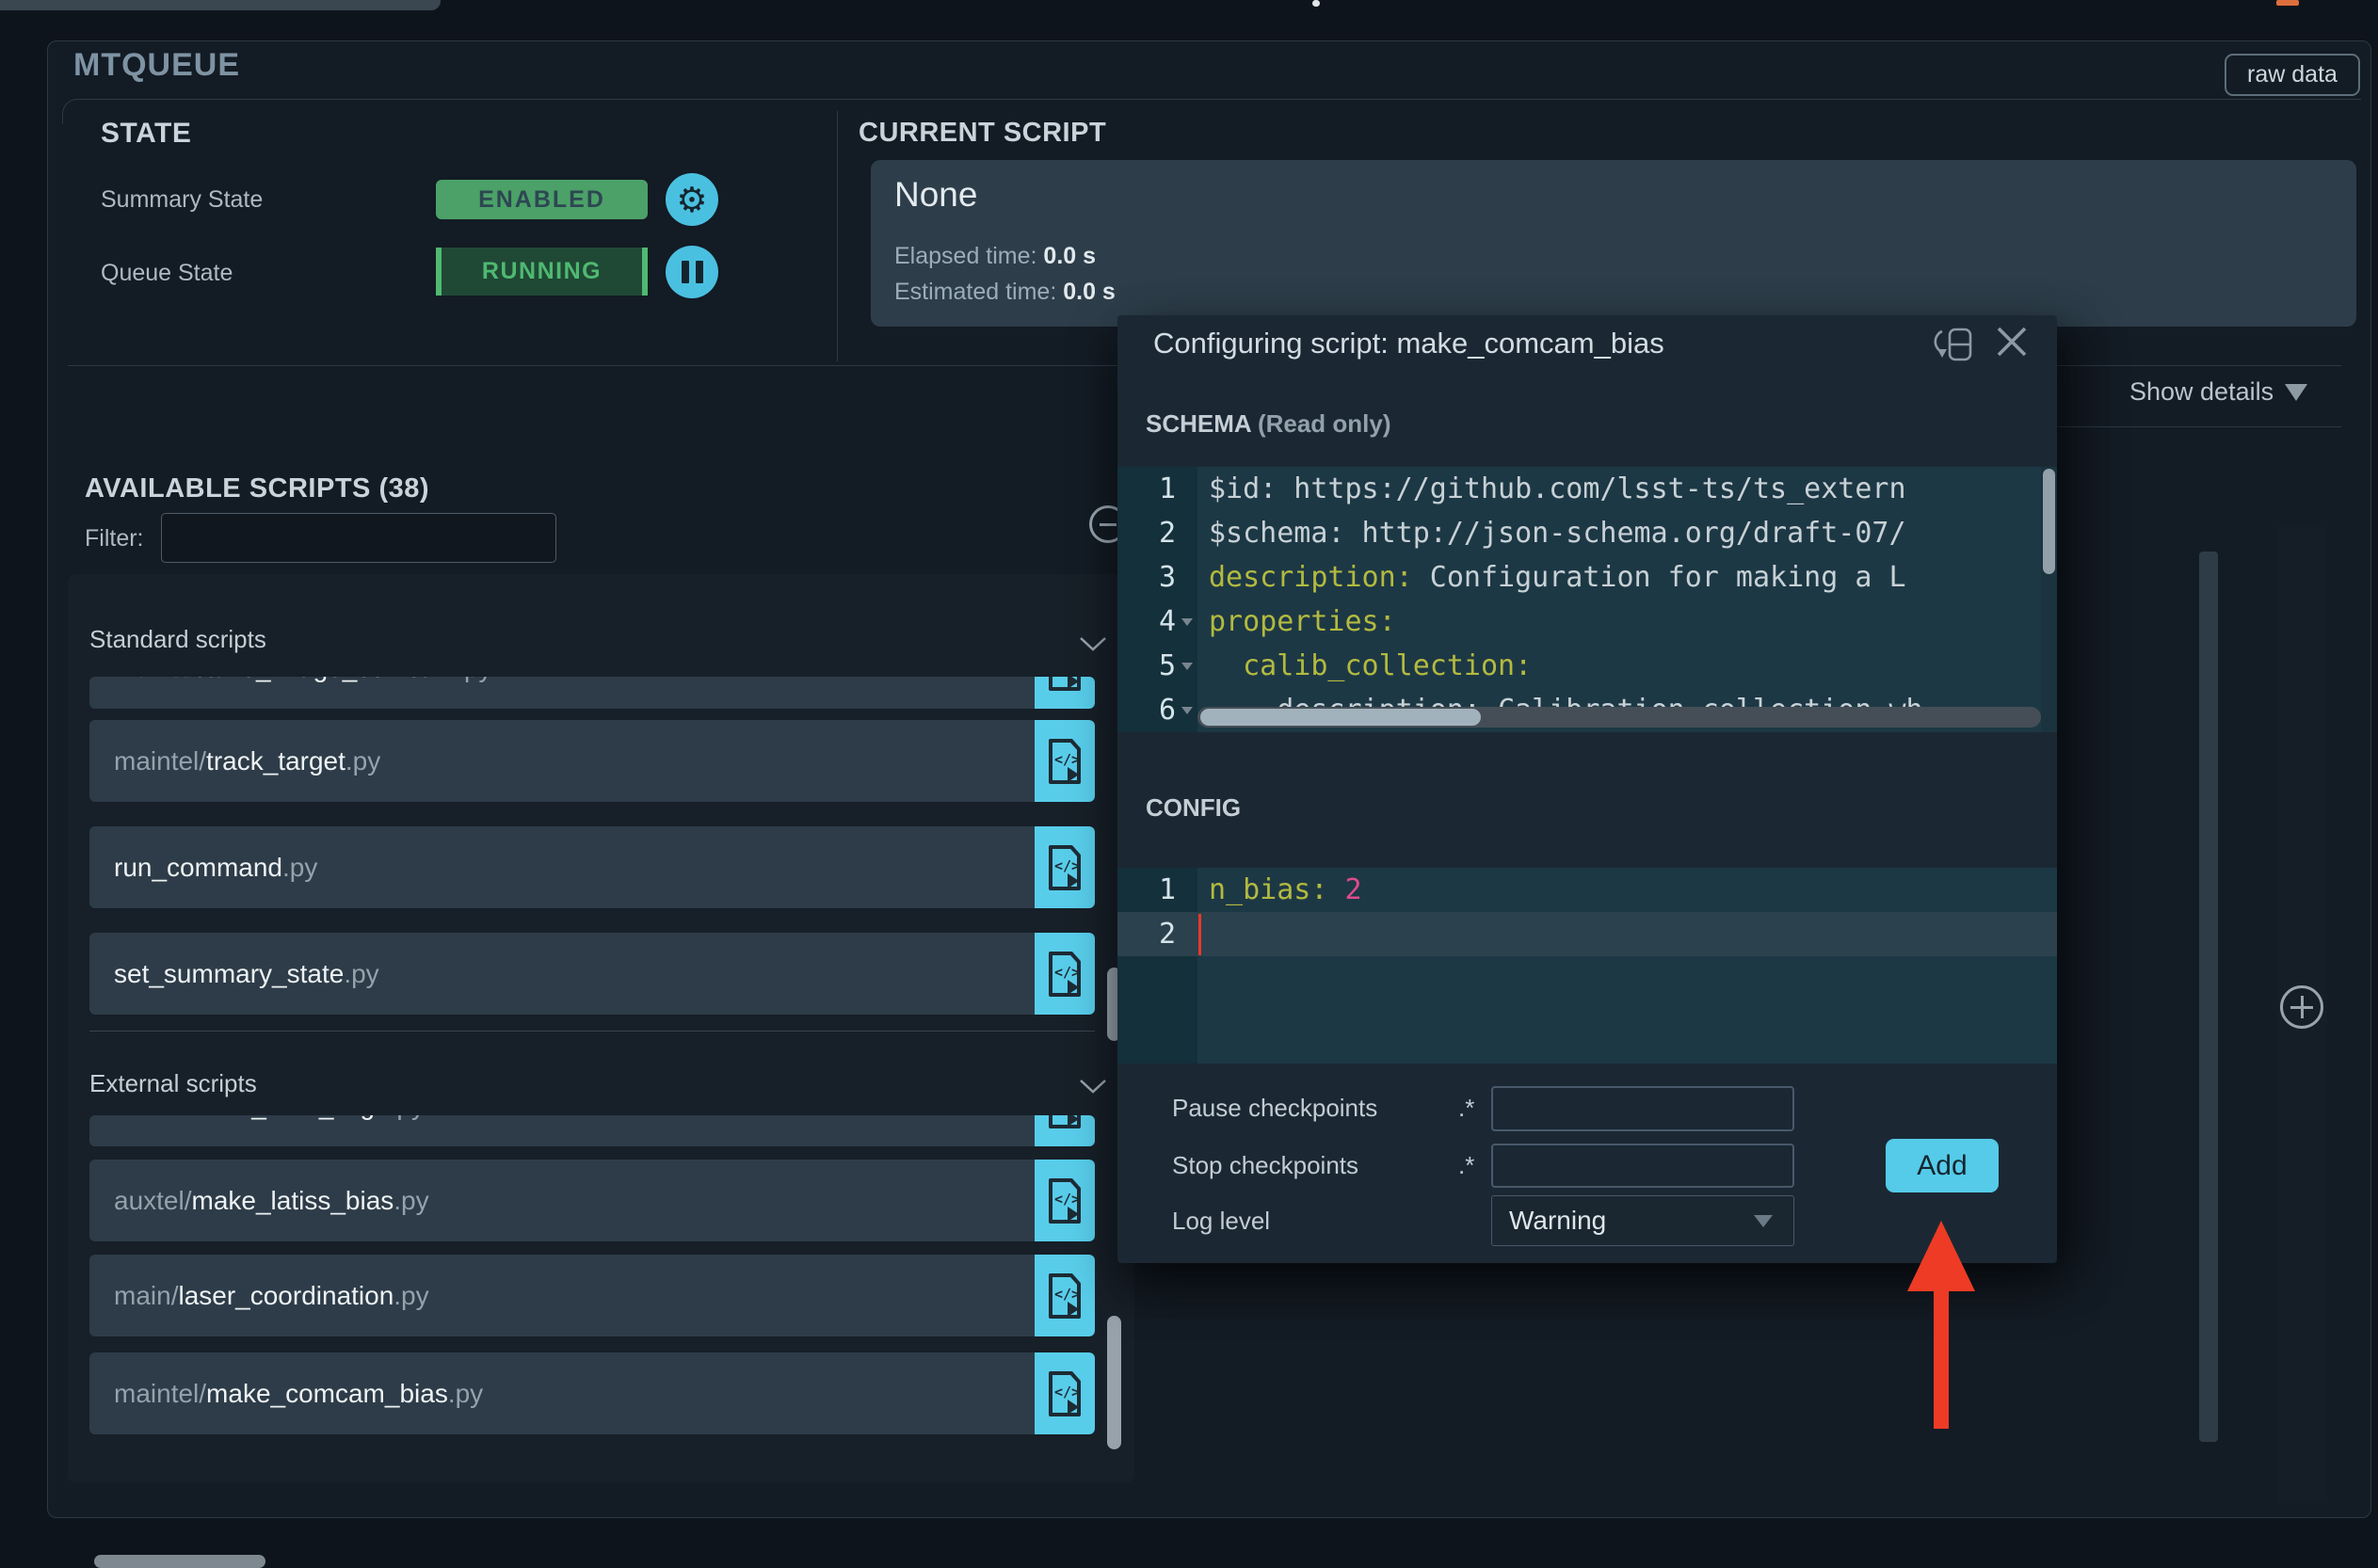 This screenshot has width=2378, height=1568. What do you see at coordinates (114, 538) in the screenshot?
I see `filter-label: Filter:` at bounding box center [114, 538].